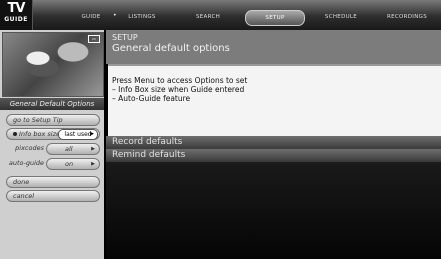  What do you see at coordinates (16, 19) in the screenshot?
I see `logo-guide-text: GUIDE` at bounding box center [16, 19].